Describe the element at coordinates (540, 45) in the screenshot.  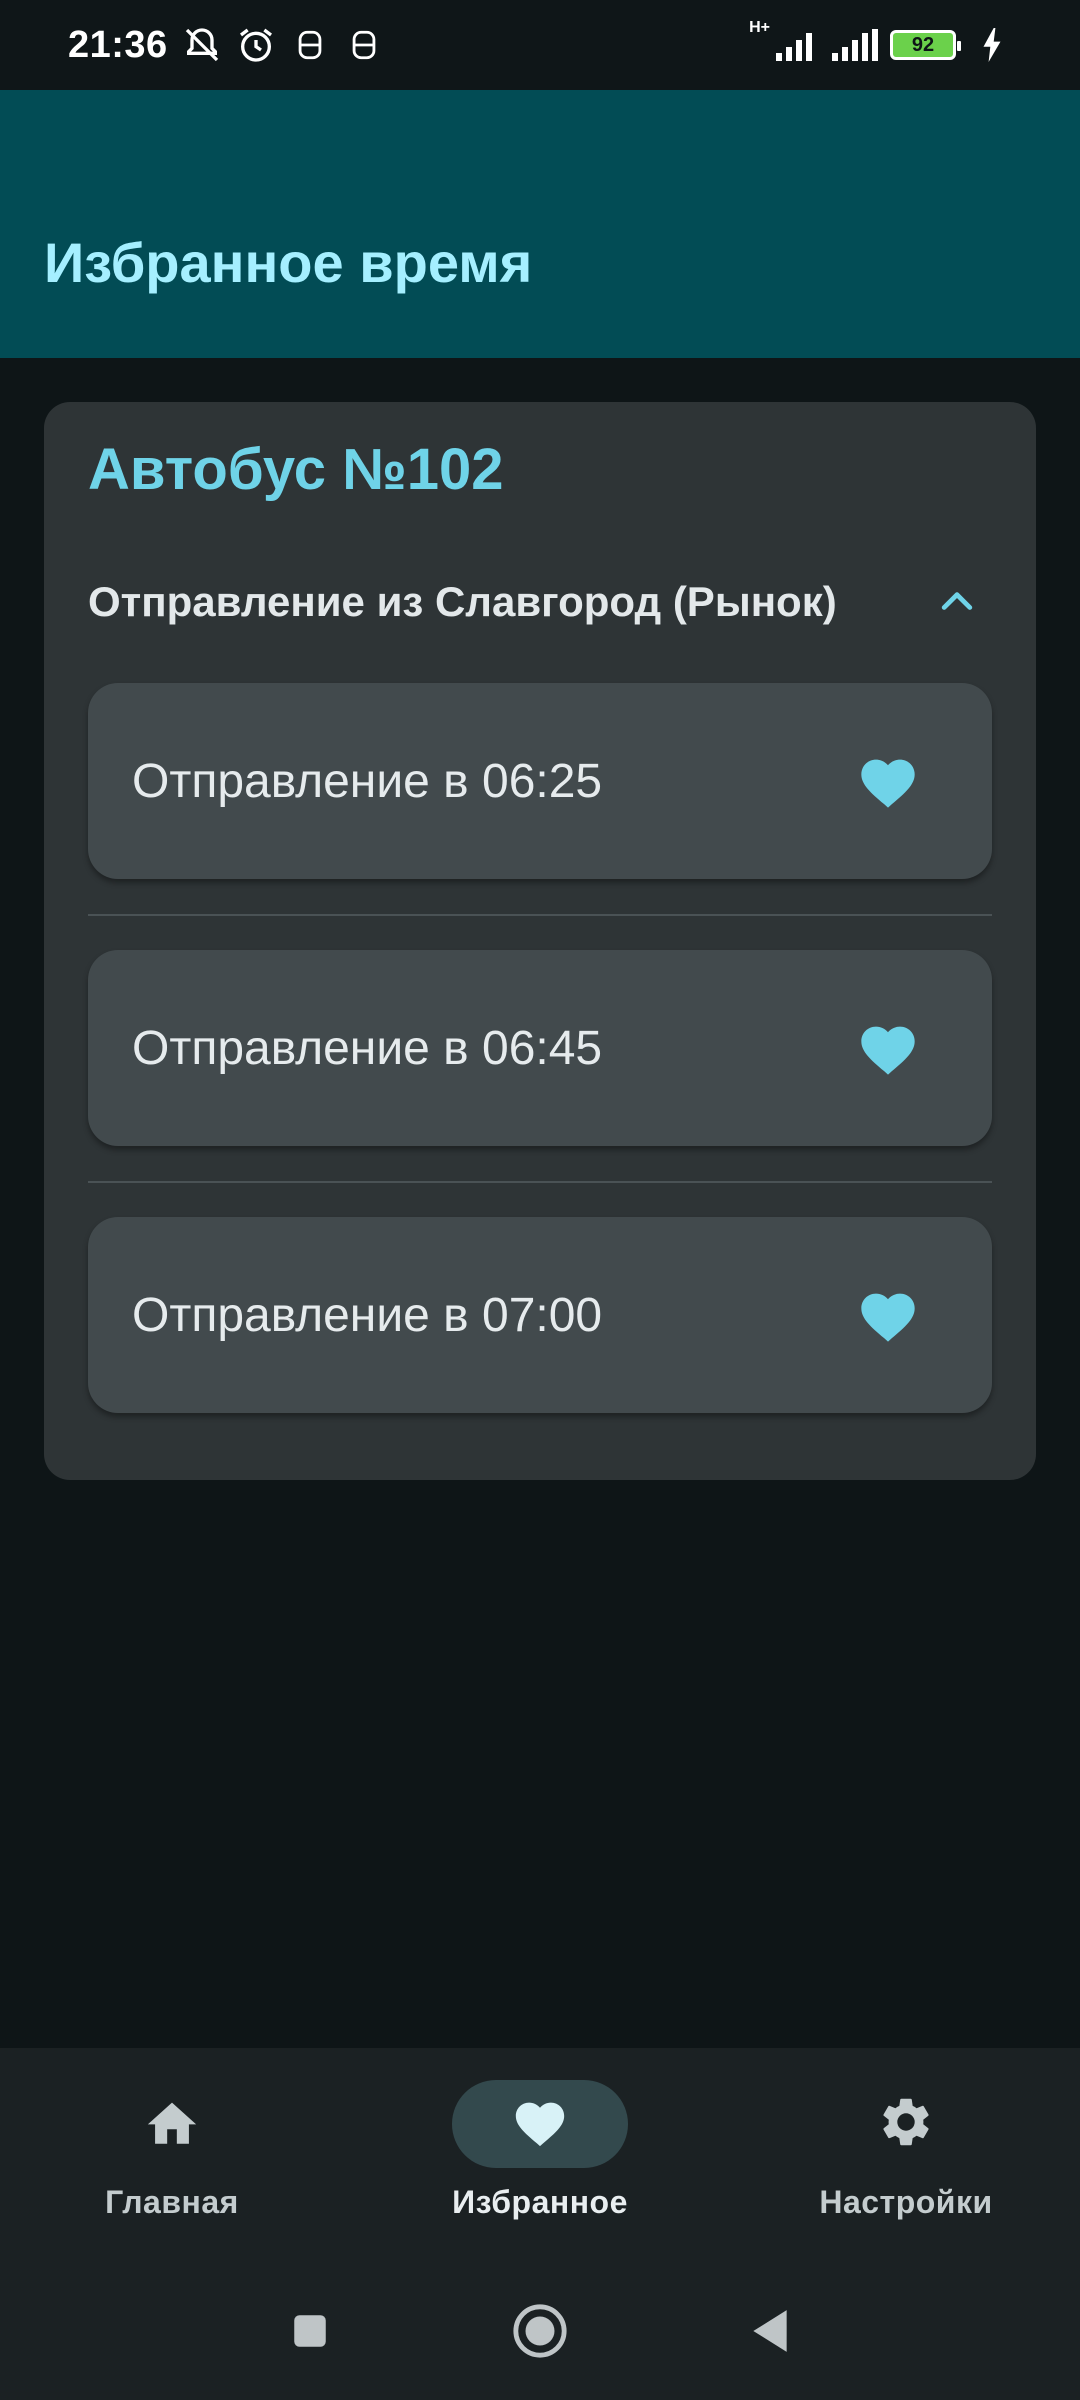
I see `status-bar: 21:36 H+ 92` at that location.